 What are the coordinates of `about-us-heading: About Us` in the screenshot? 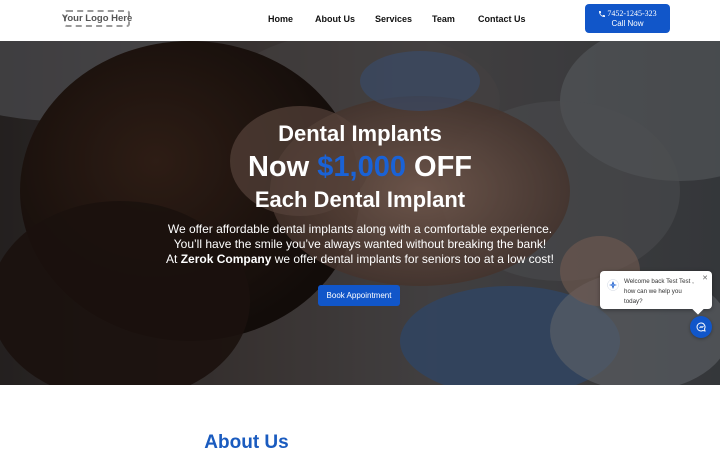 It's located at (246, 441).